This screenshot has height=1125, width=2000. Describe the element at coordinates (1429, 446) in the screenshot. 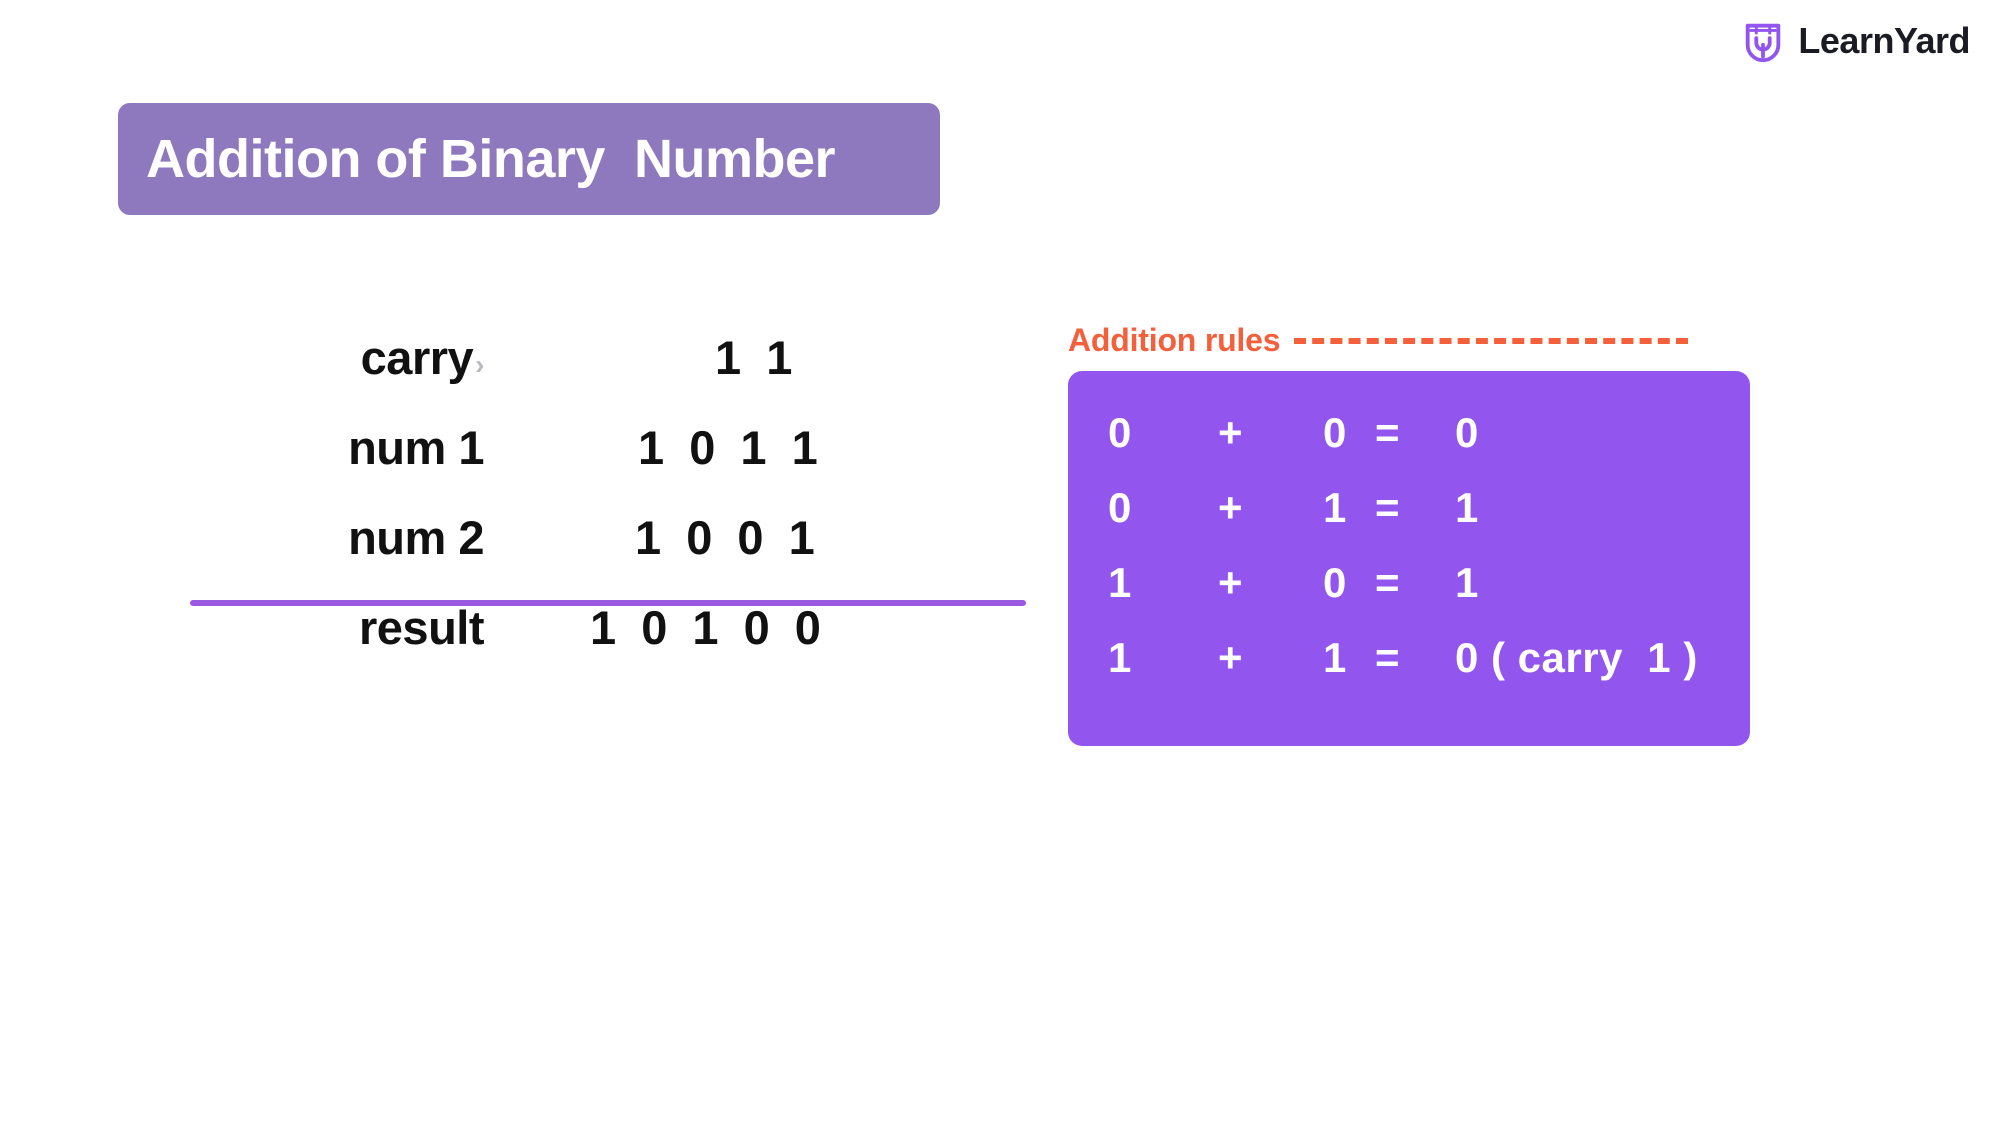

I see `list-item: 0 + 0 = 0` at that location.